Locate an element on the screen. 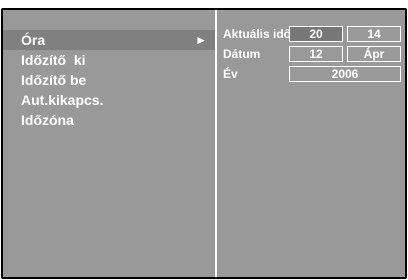 This screenshot has height=280, width=408. right-arrow-icon: ► is located at coordinates (201, 40).